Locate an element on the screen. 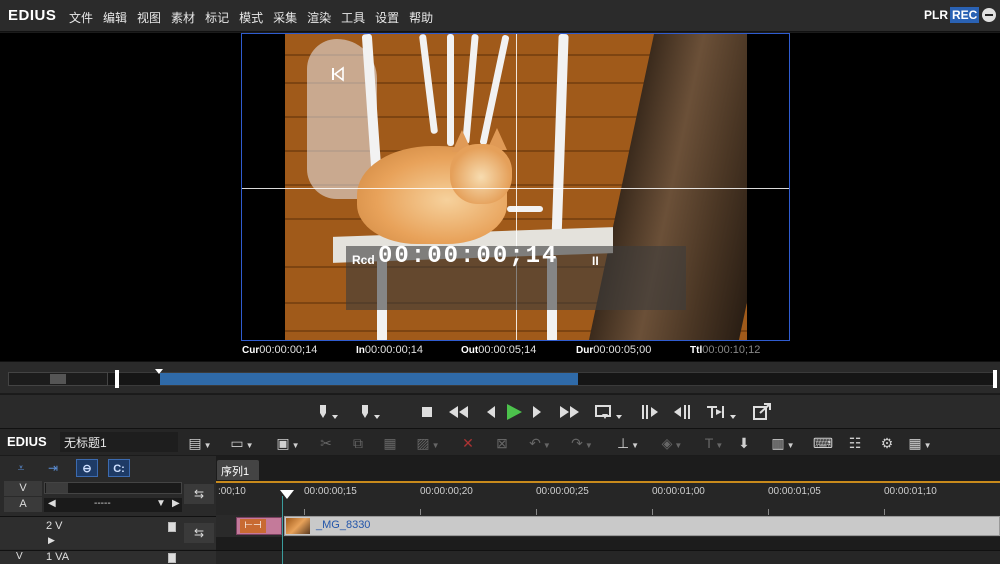  plr-mode-toggle: PLR is located at coordinates (936, 15).